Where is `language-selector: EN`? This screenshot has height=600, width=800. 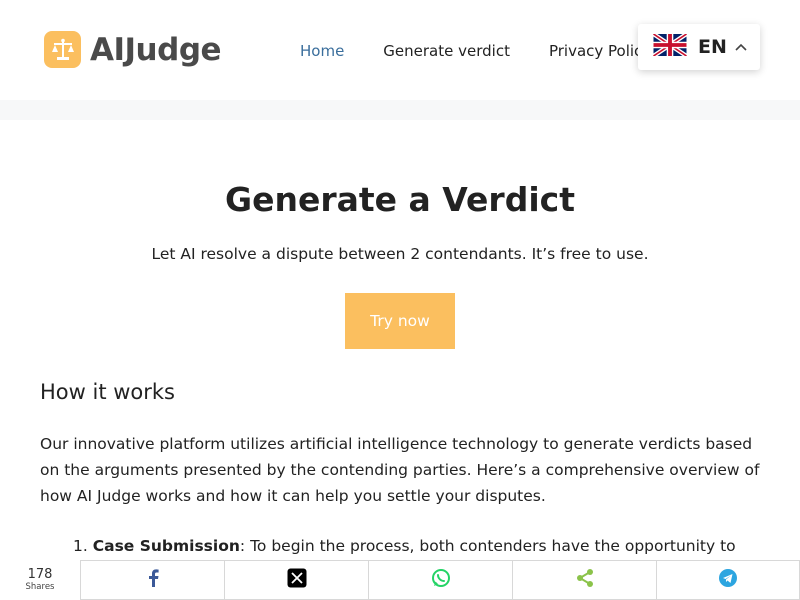 language-selector: EN is located at coordinates (699, 47).